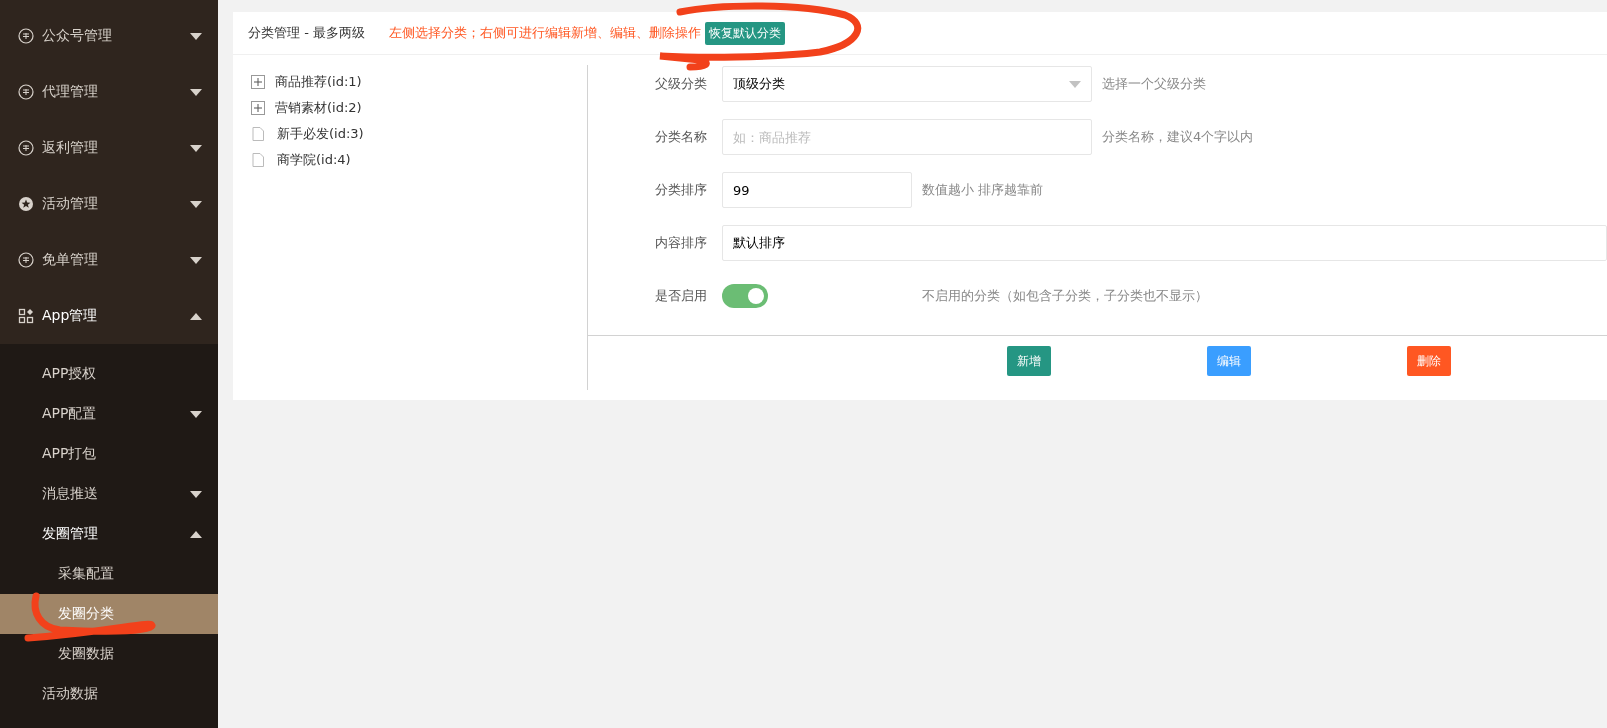  Describe the element at coordinates (109, 494) in the screenshot. I see `menu-item: 消息推送` at that location.